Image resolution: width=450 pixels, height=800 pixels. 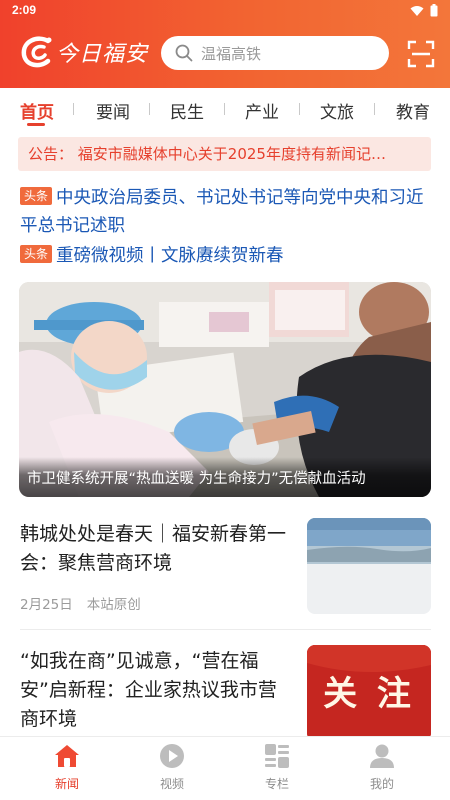 I want to click on headline-item: 头条 中央政治局委员、书记处书记等向党中央和习近平总书记述职, so click(x=226, y=212).